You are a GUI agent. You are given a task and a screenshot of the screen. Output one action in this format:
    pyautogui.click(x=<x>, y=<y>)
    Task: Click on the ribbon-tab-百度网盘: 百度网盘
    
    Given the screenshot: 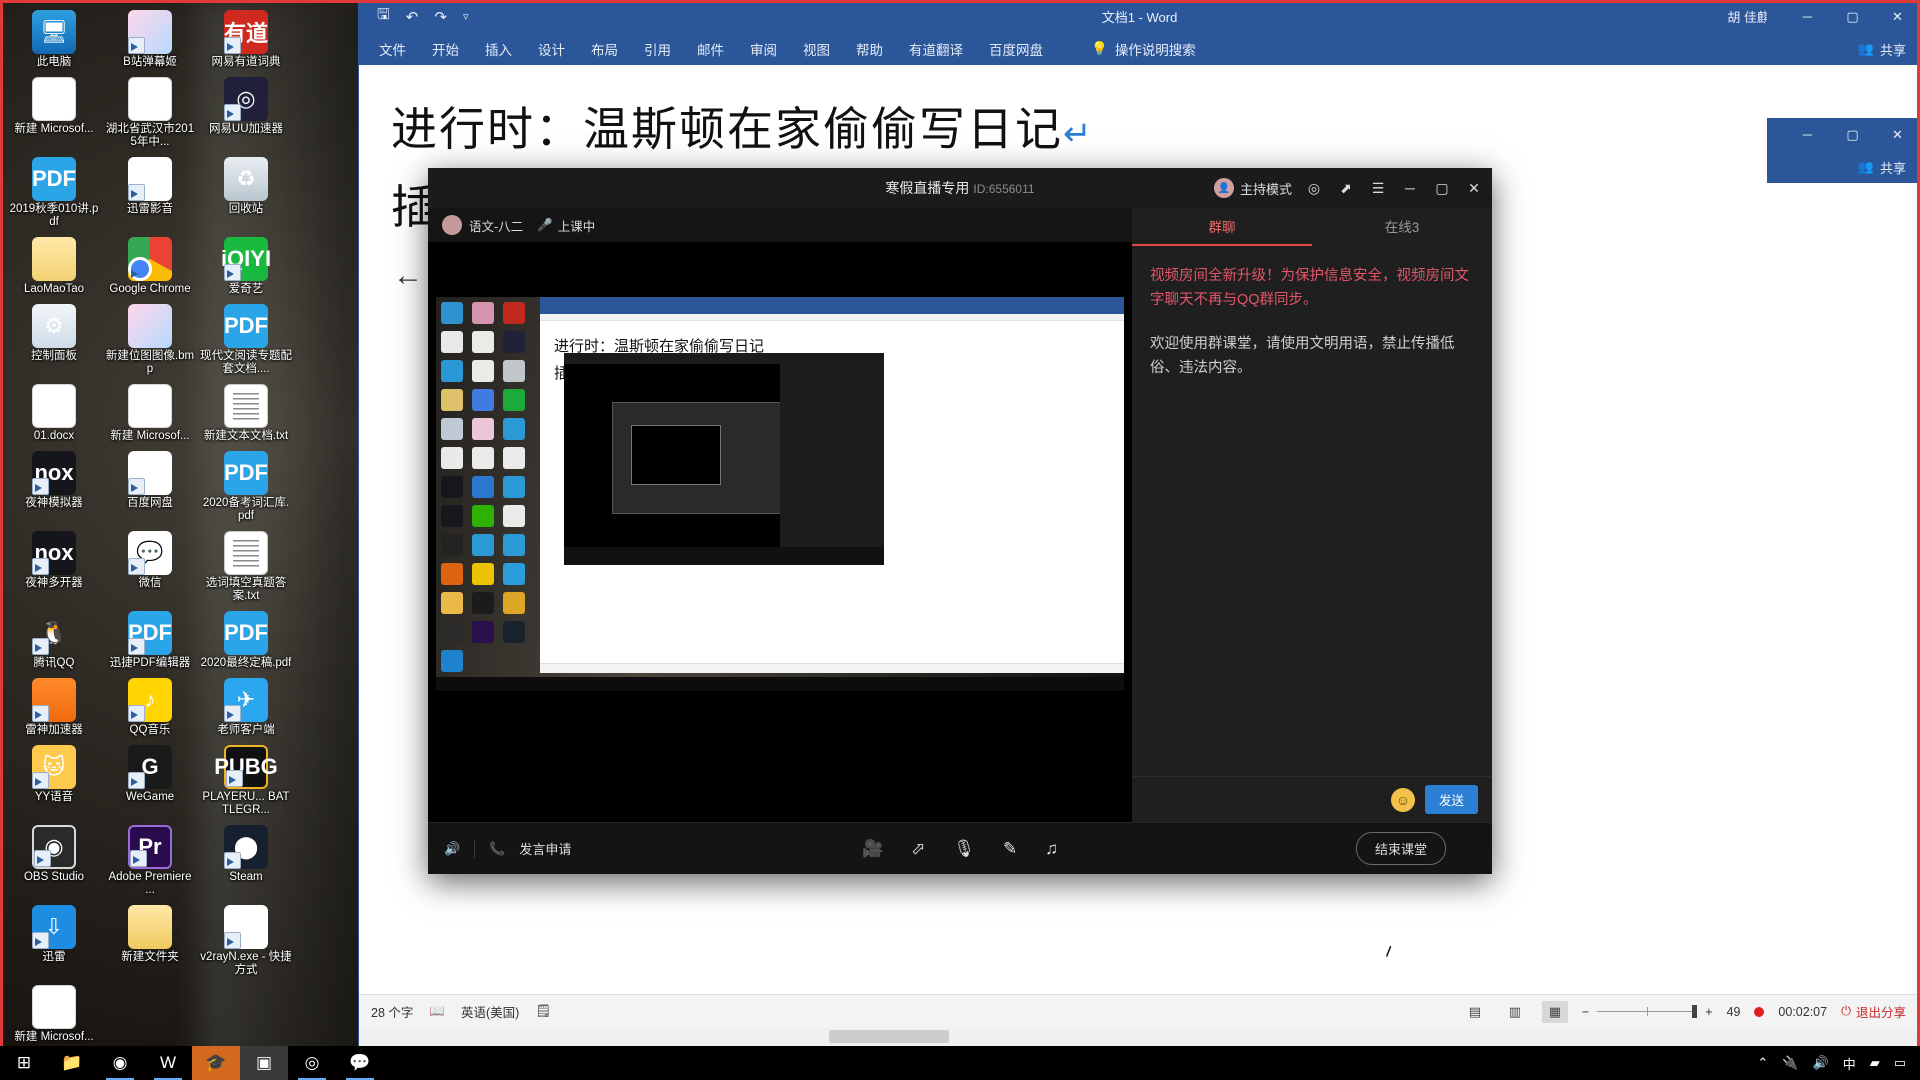 What is the action you would take?
    pyautogui.click(x=1016, y=49)
    